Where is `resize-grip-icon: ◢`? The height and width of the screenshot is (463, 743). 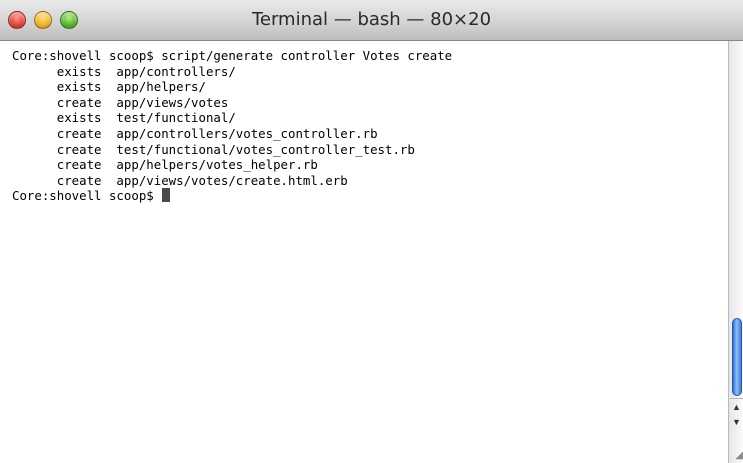 resize-grip-icon: ◢ is located at coordinates (735, 455).